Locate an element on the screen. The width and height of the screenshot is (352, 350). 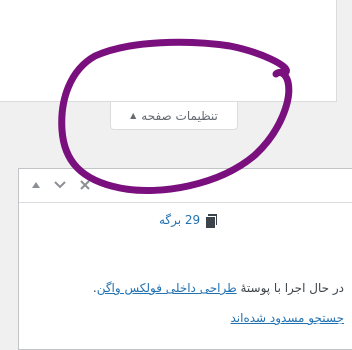
screen-options-label: تنظیمات صفحه is located at coordinates (179, 115).